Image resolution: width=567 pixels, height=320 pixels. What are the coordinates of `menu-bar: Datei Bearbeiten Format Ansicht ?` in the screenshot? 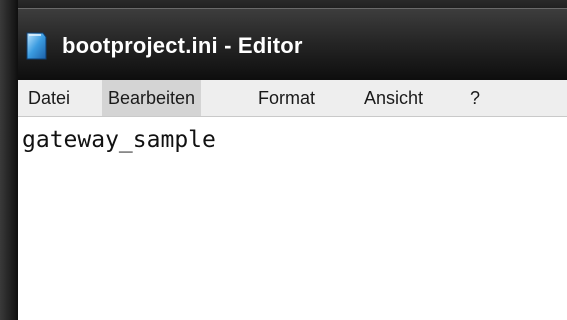 It's located at (292, 98).